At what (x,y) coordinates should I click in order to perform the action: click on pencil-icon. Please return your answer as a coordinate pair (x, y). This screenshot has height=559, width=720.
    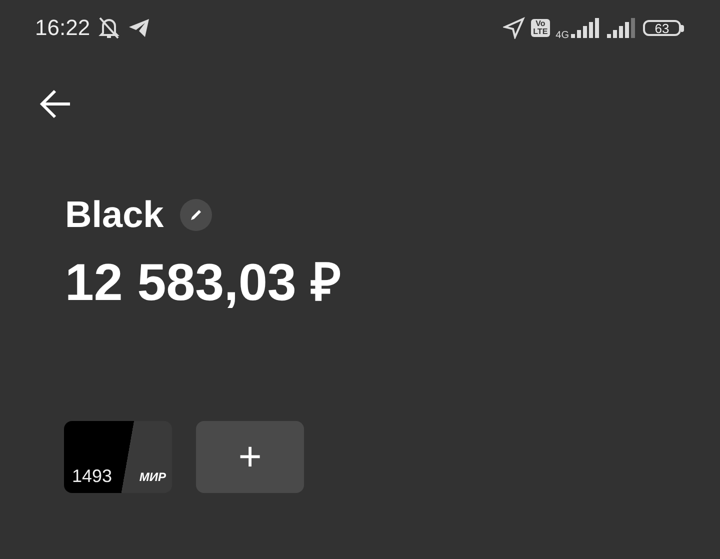
    Looking at the image, I should click on (195, 215).